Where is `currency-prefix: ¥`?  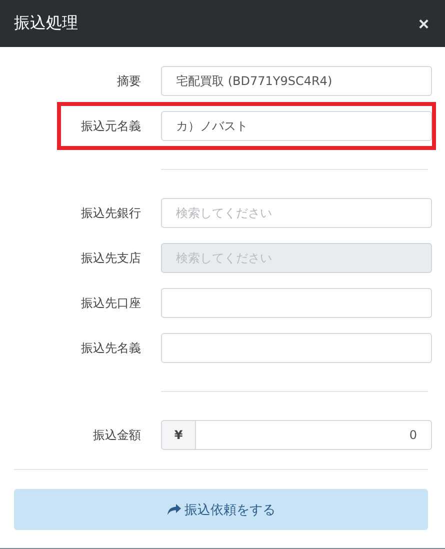
currency-prefix: ¥ is located at coordinates (178, 435).